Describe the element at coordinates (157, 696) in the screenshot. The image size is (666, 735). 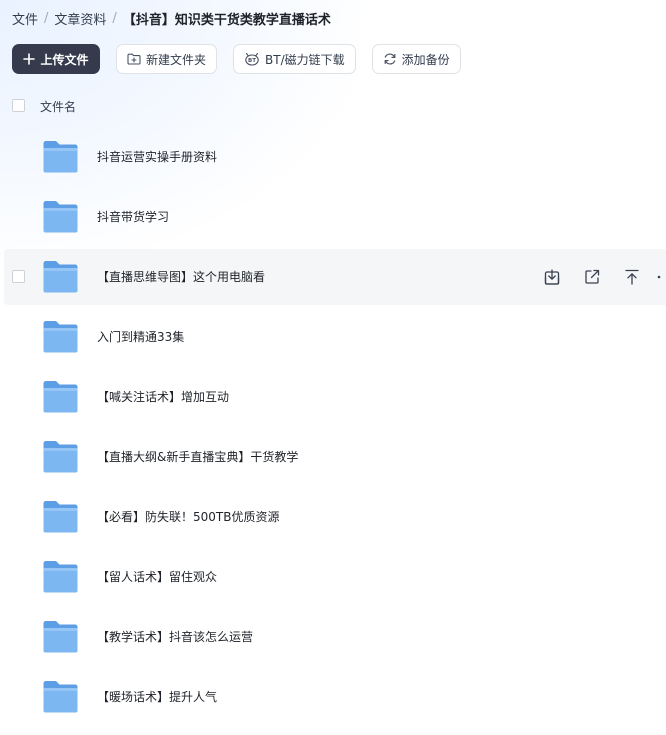
I see `file-name: 【暖场话术】提升人气` at that location.